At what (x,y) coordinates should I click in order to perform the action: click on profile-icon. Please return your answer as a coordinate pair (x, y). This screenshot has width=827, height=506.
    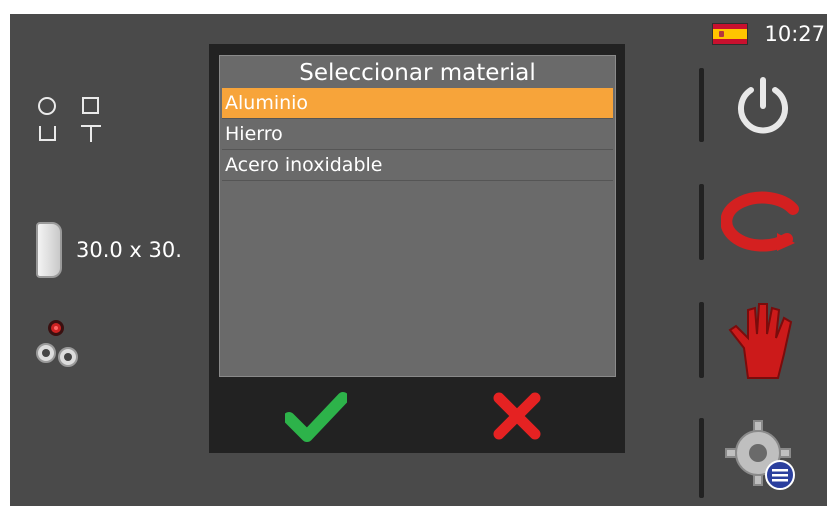
    Looking at the image, I should click on (49, 250).